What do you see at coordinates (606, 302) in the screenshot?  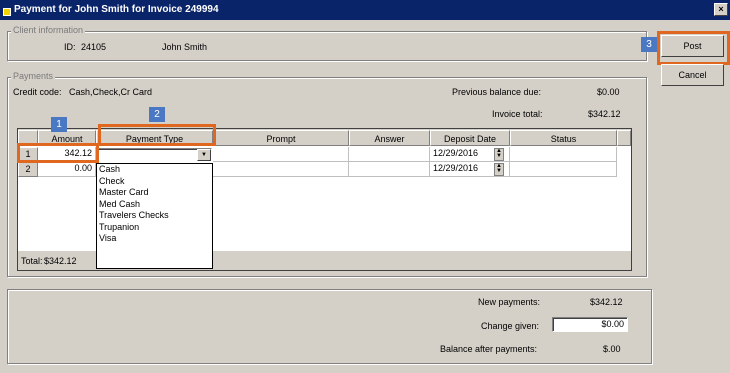 I see `new-payments-value: $342.12` at bounding box center [606, 302].